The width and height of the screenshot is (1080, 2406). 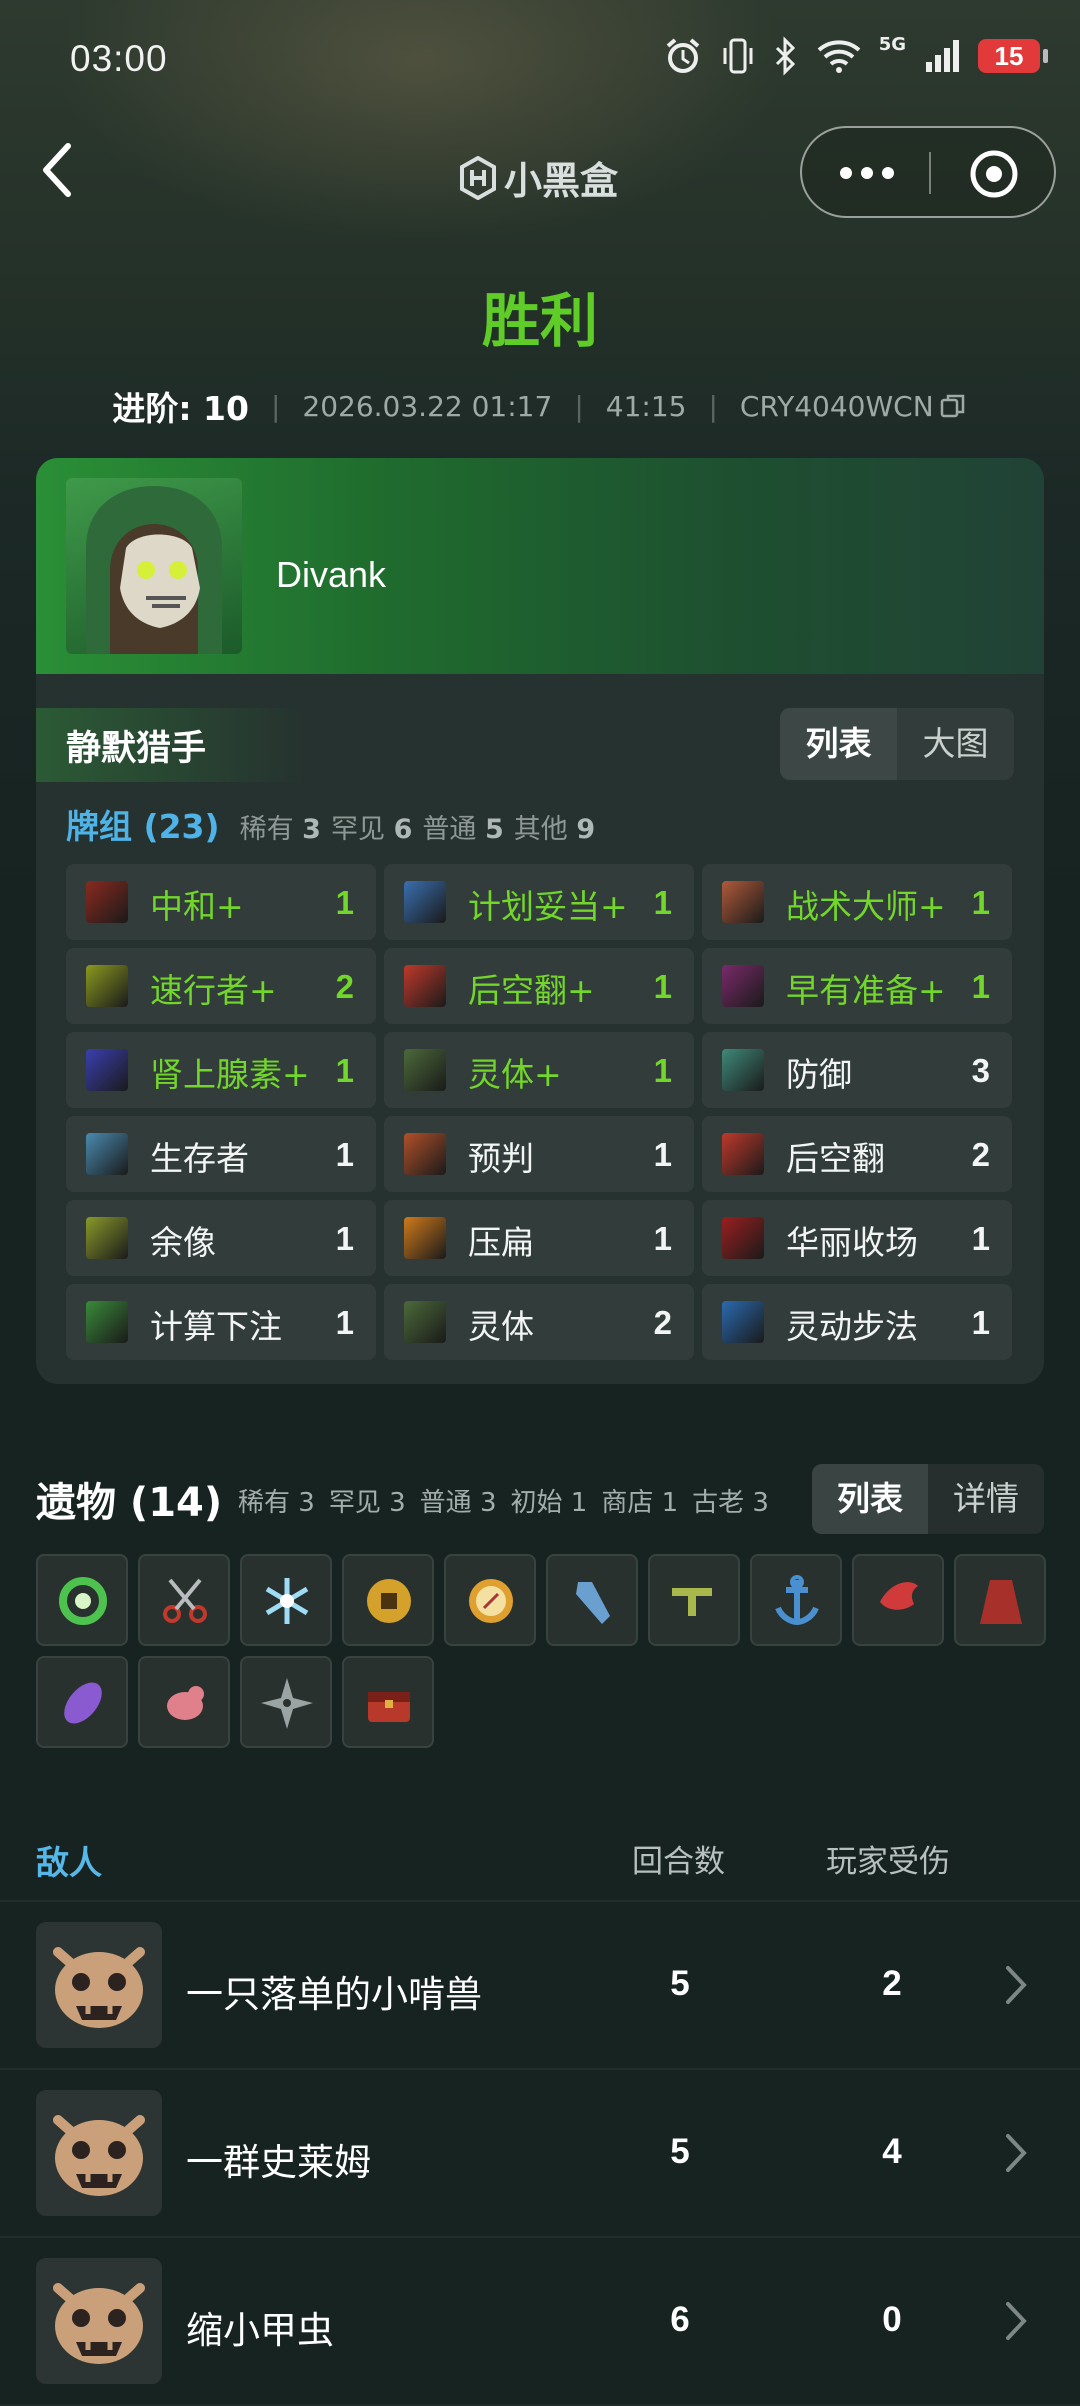 I want to click on character-header: Divank, so click(x=540, y=566).